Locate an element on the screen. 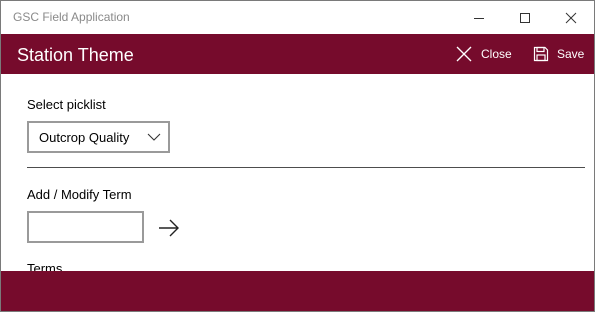 The width and height of the screenshot is (595, 312). title-bar: GSC Field Application is located at coordinates (297, 17).